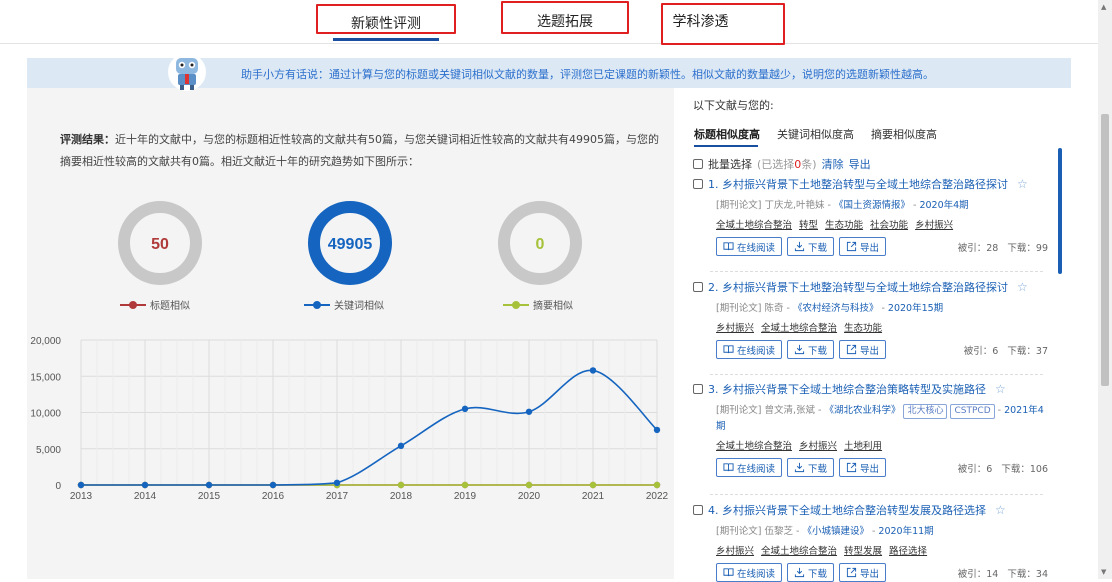 The image size is (1112, 582). I want to click on page-scrollbar: ▲ ▼, so click(1105, 289).